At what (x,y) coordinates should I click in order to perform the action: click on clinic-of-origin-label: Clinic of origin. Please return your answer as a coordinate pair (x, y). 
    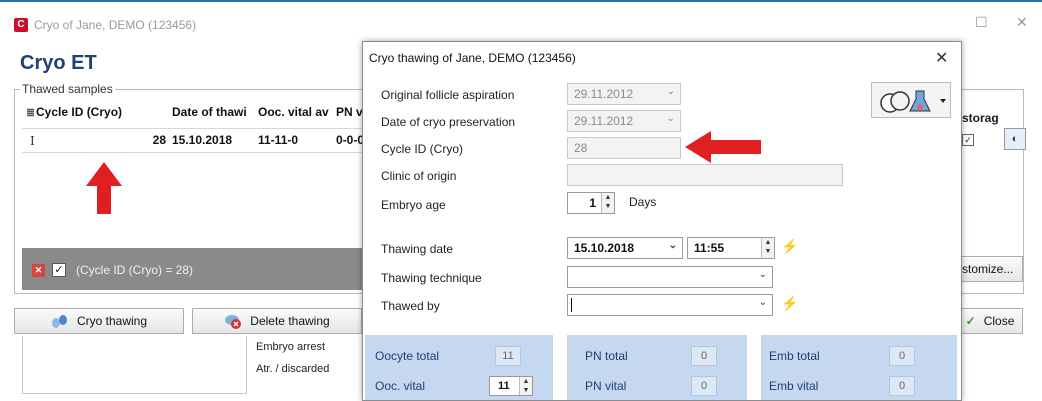
    Looking at the image, I should click on (419, 176).